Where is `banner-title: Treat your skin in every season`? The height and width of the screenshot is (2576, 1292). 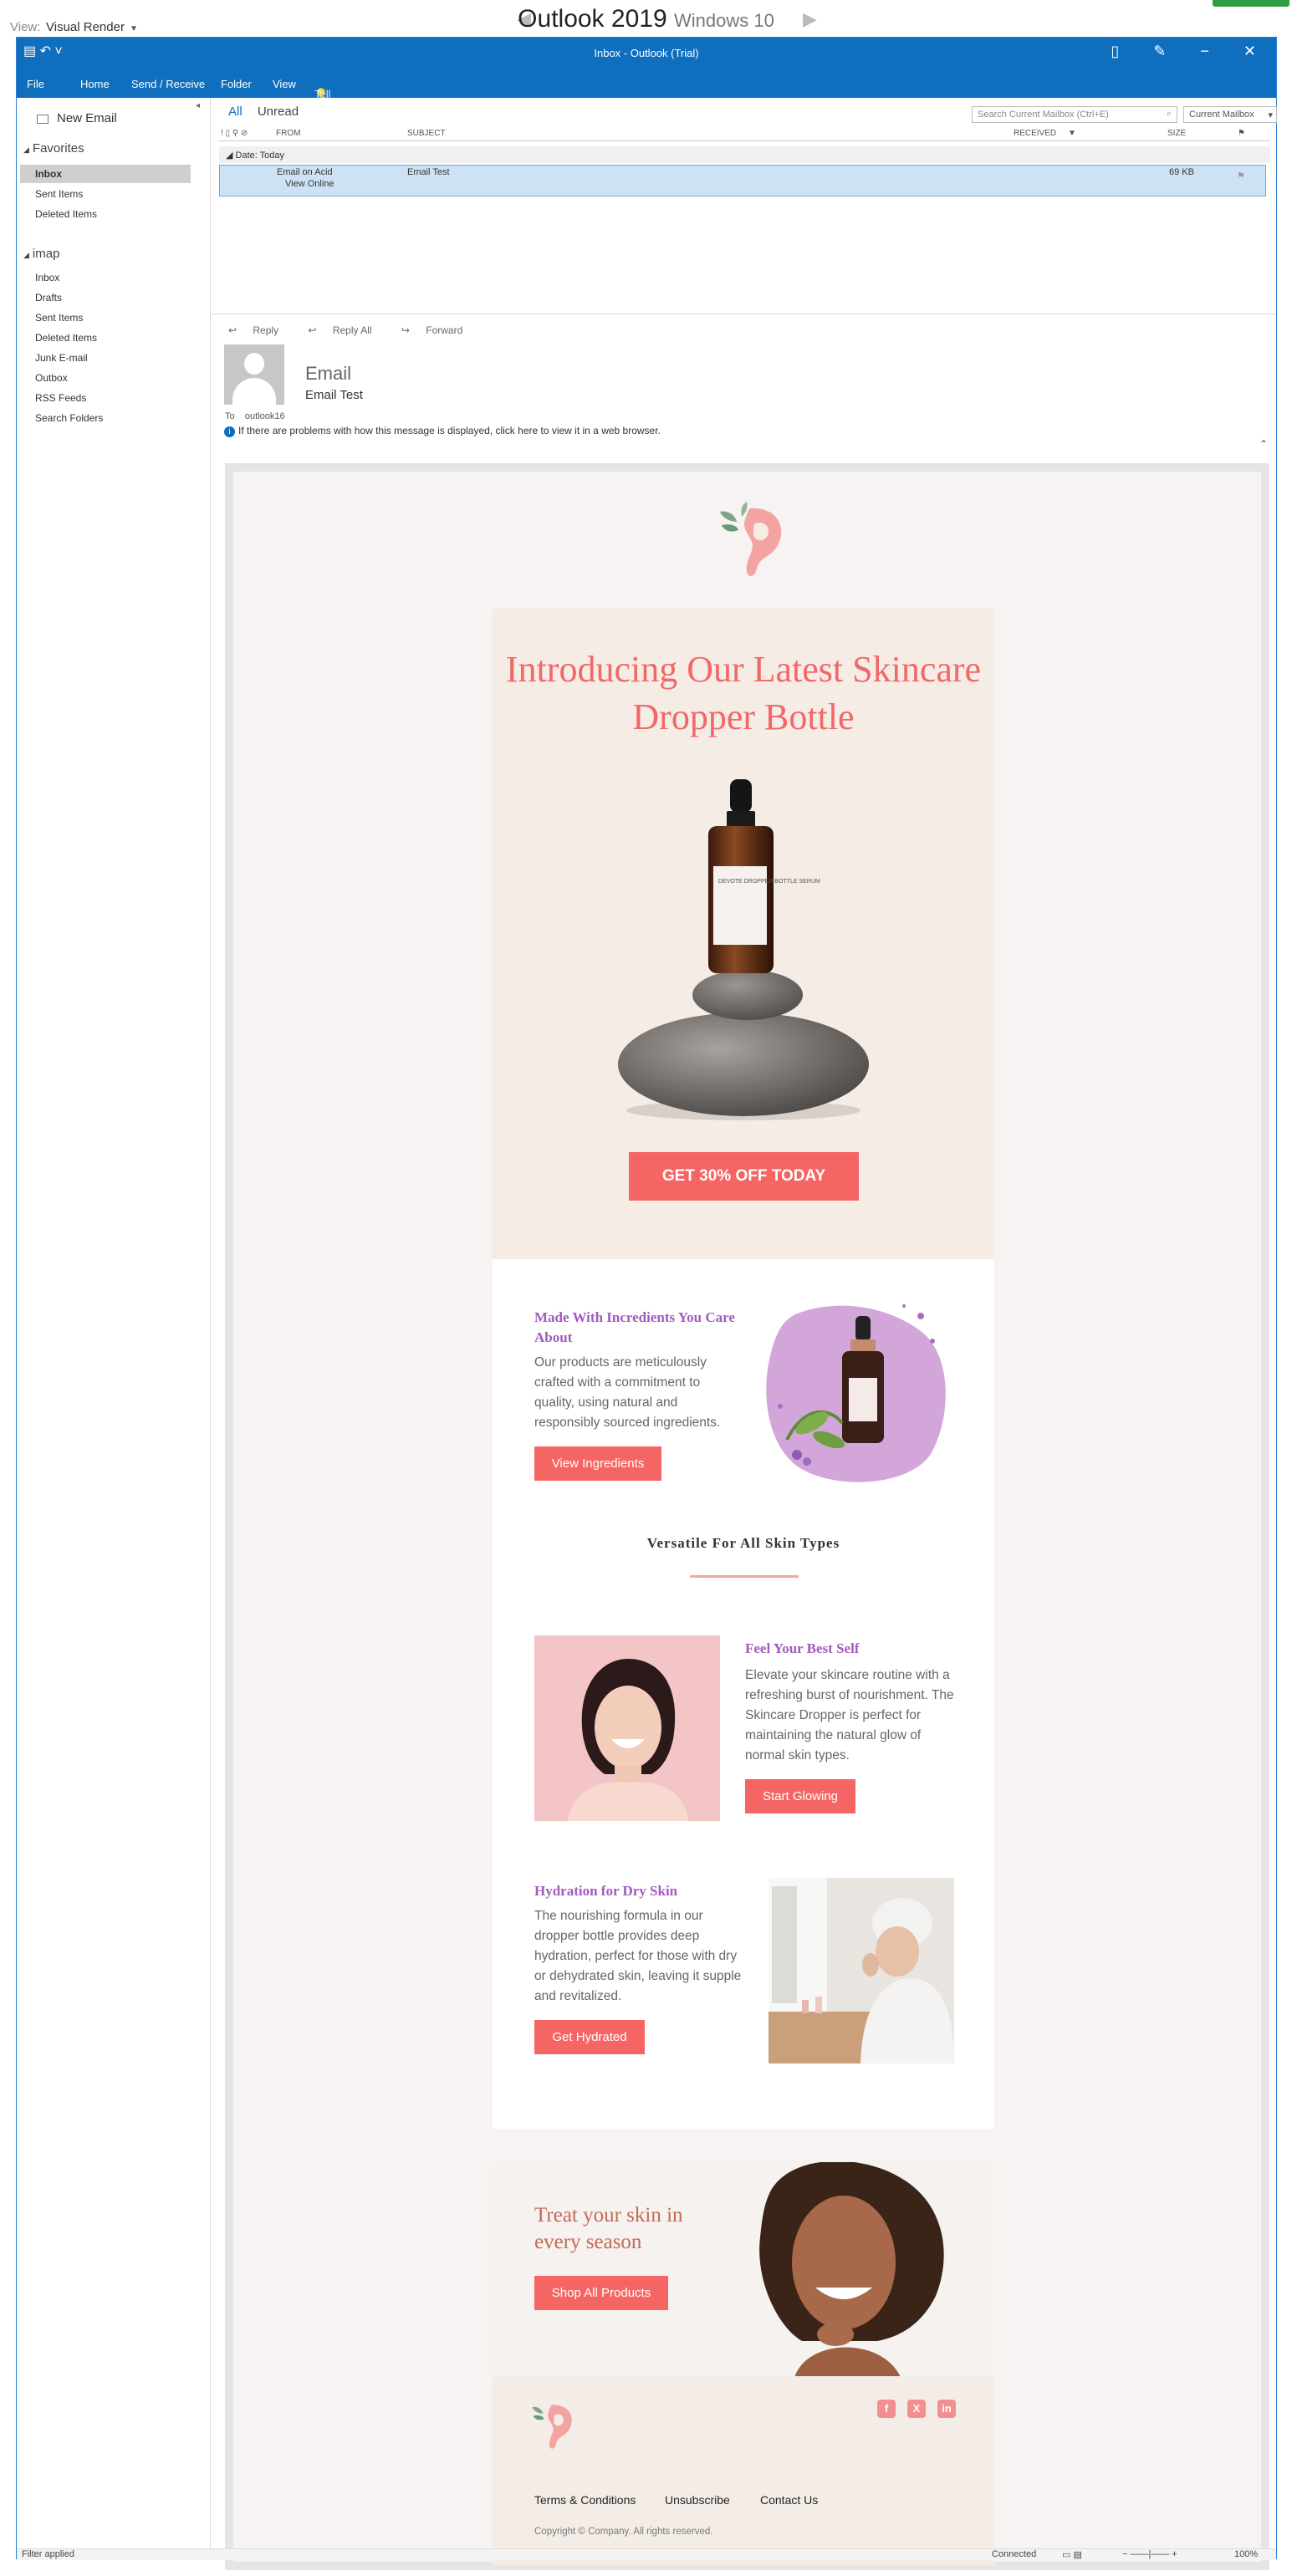
banner-title: Treat your skin in every season is located at coordinates (608, 2229).